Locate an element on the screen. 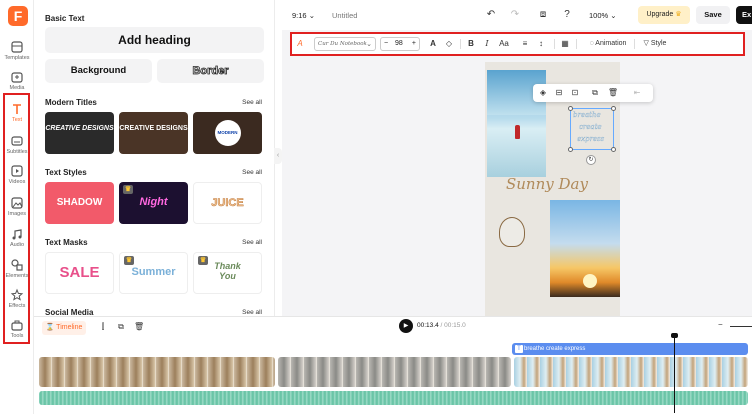 The width and height of the screenshot is (752, 414). rail-item-videos: Videos is located at coordinates (17, 177).